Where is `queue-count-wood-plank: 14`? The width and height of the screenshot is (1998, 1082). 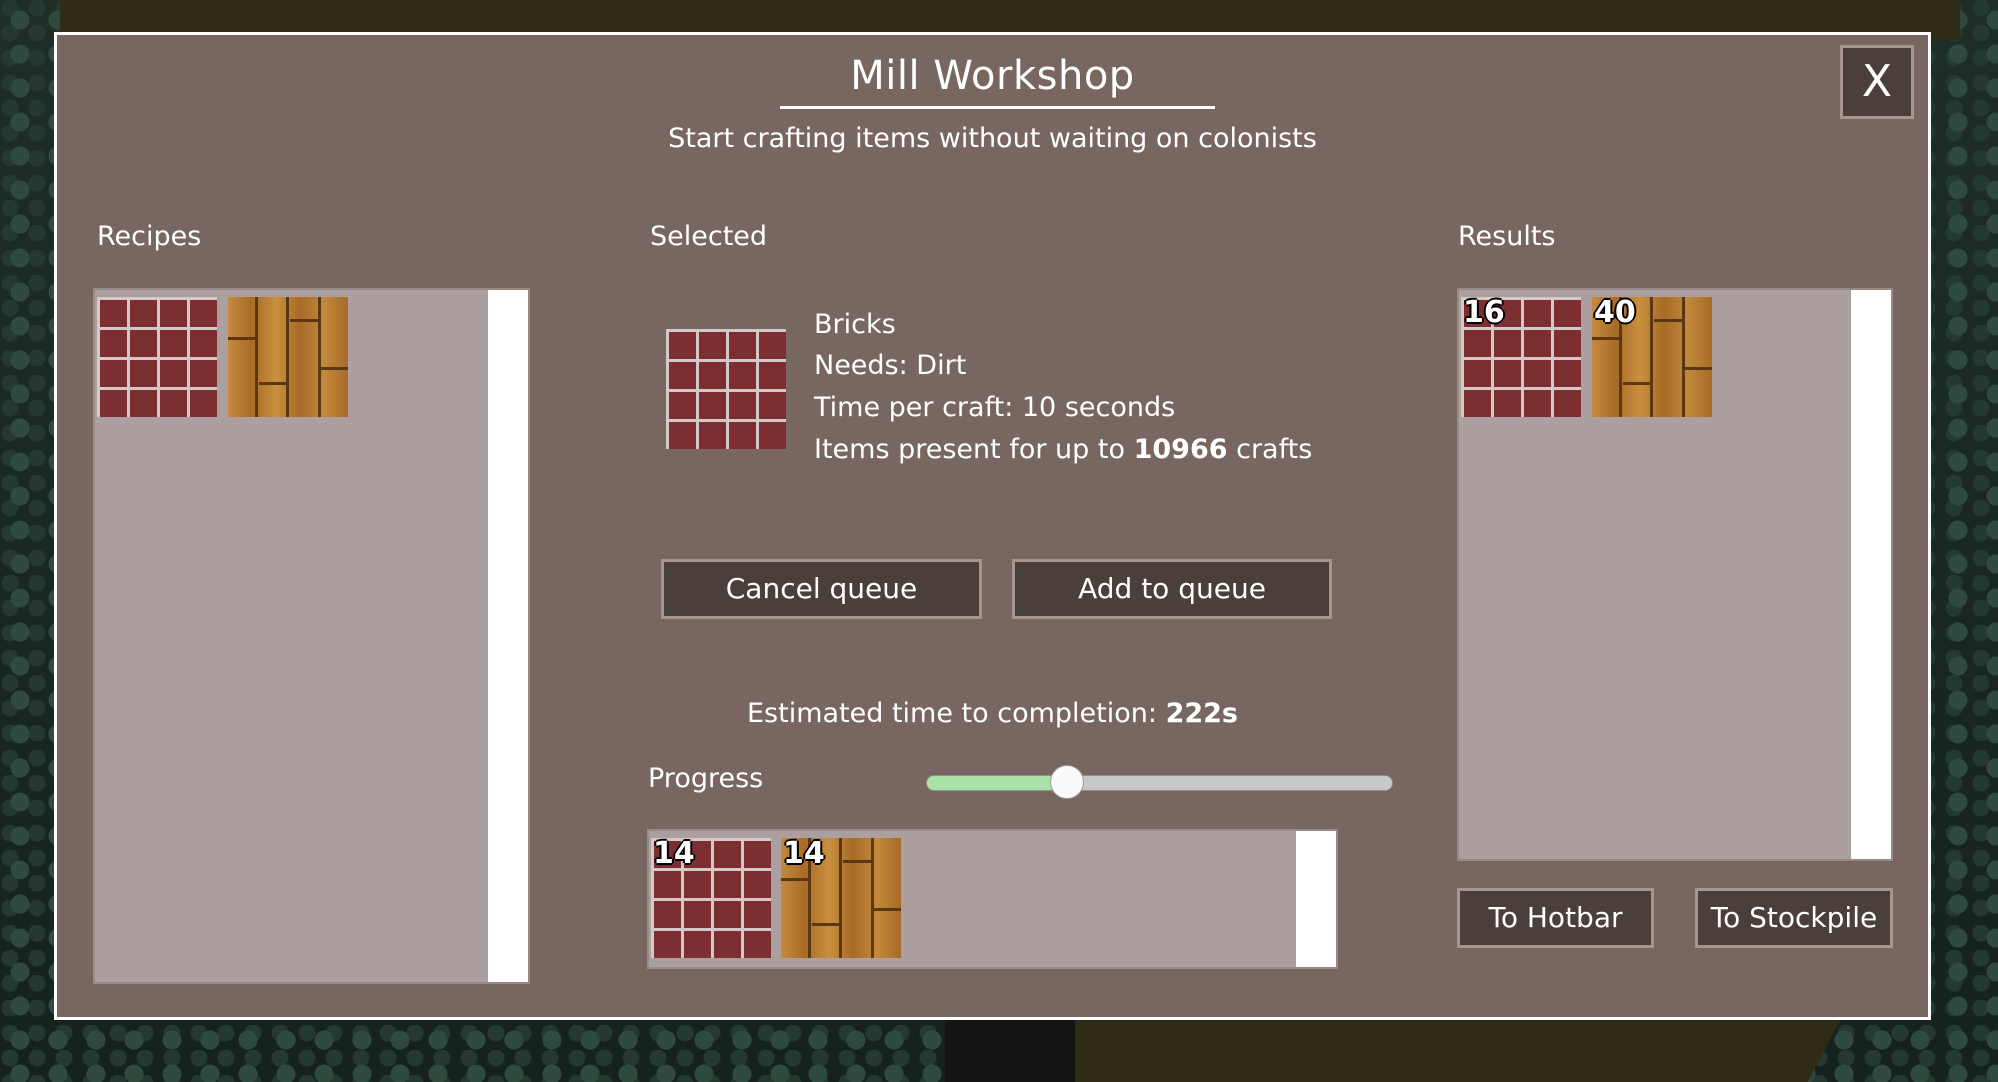 queue-count-wood-plank: 14 is located at coordinates (804, 854).